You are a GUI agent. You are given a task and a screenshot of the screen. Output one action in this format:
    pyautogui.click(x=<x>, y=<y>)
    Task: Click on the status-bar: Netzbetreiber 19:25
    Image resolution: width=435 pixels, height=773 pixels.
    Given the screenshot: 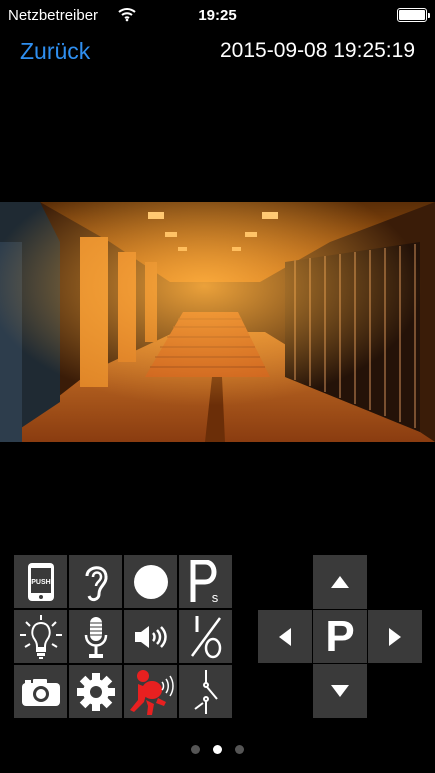 What is the action you would take?
    pyautogui.click(x=217, y=15)
    